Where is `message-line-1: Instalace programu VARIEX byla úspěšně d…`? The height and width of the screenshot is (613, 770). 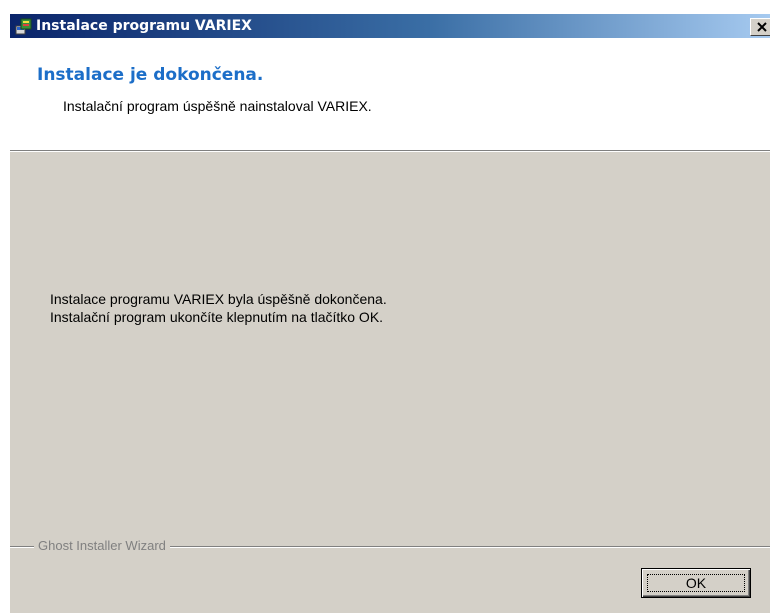
message-line-1: Instalace programu VARIEX byla úspěšně d… is located at coordinates (218, 299).